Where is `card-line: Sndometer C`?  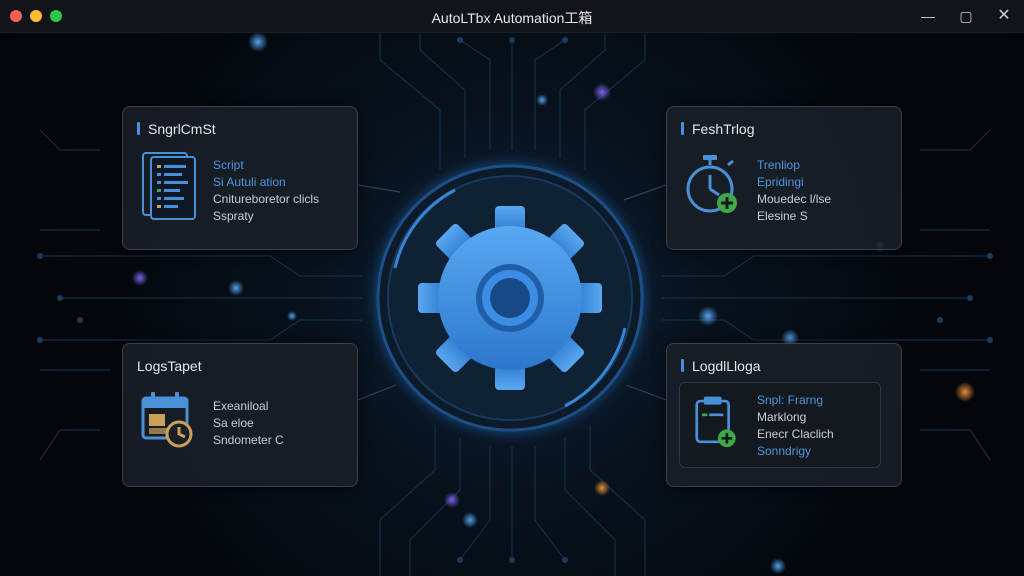
card-line: Sndometer C is located at coordinates (248, 440).